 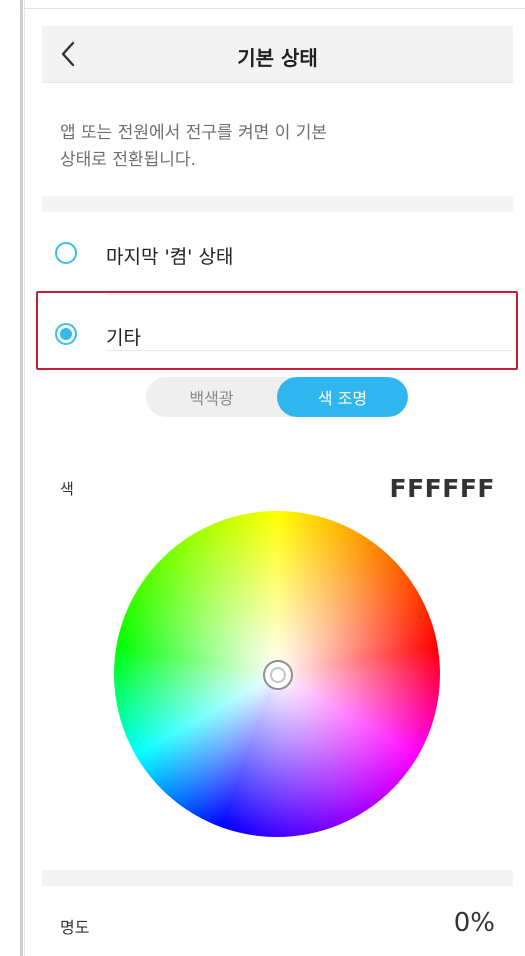 I want to click on color-picker-handle, so click(x=278, y=675).